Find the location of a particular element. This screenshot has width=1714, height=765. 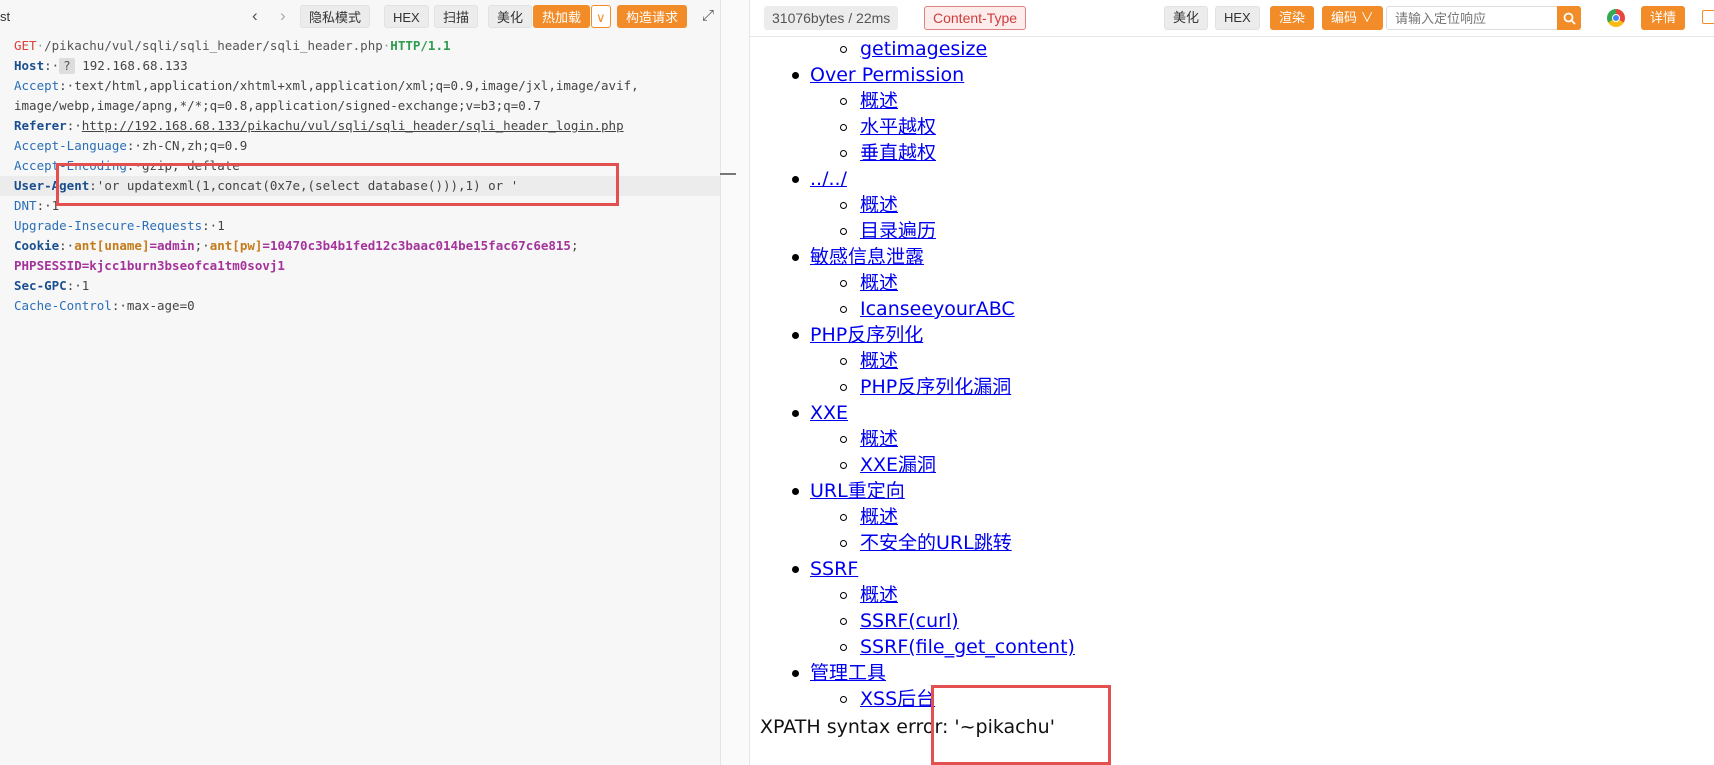

hot-reload-button: 热加载 is located at coordinates (562, 16).